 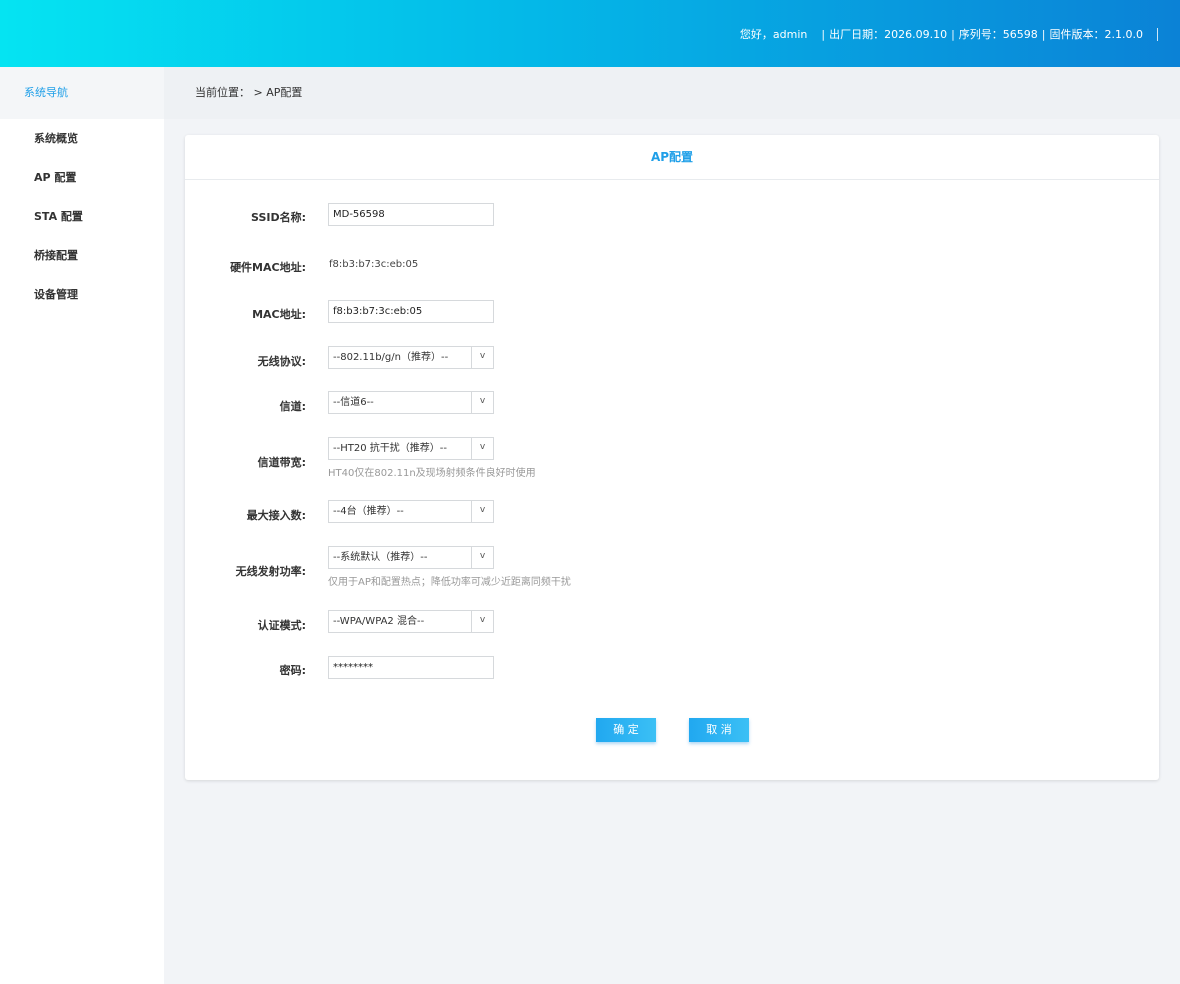 What do you see at coordinates (82, 294) in the screenshot?
I see `sidebar-item-device-management: 设备管理` at bounding box center [82, 294].